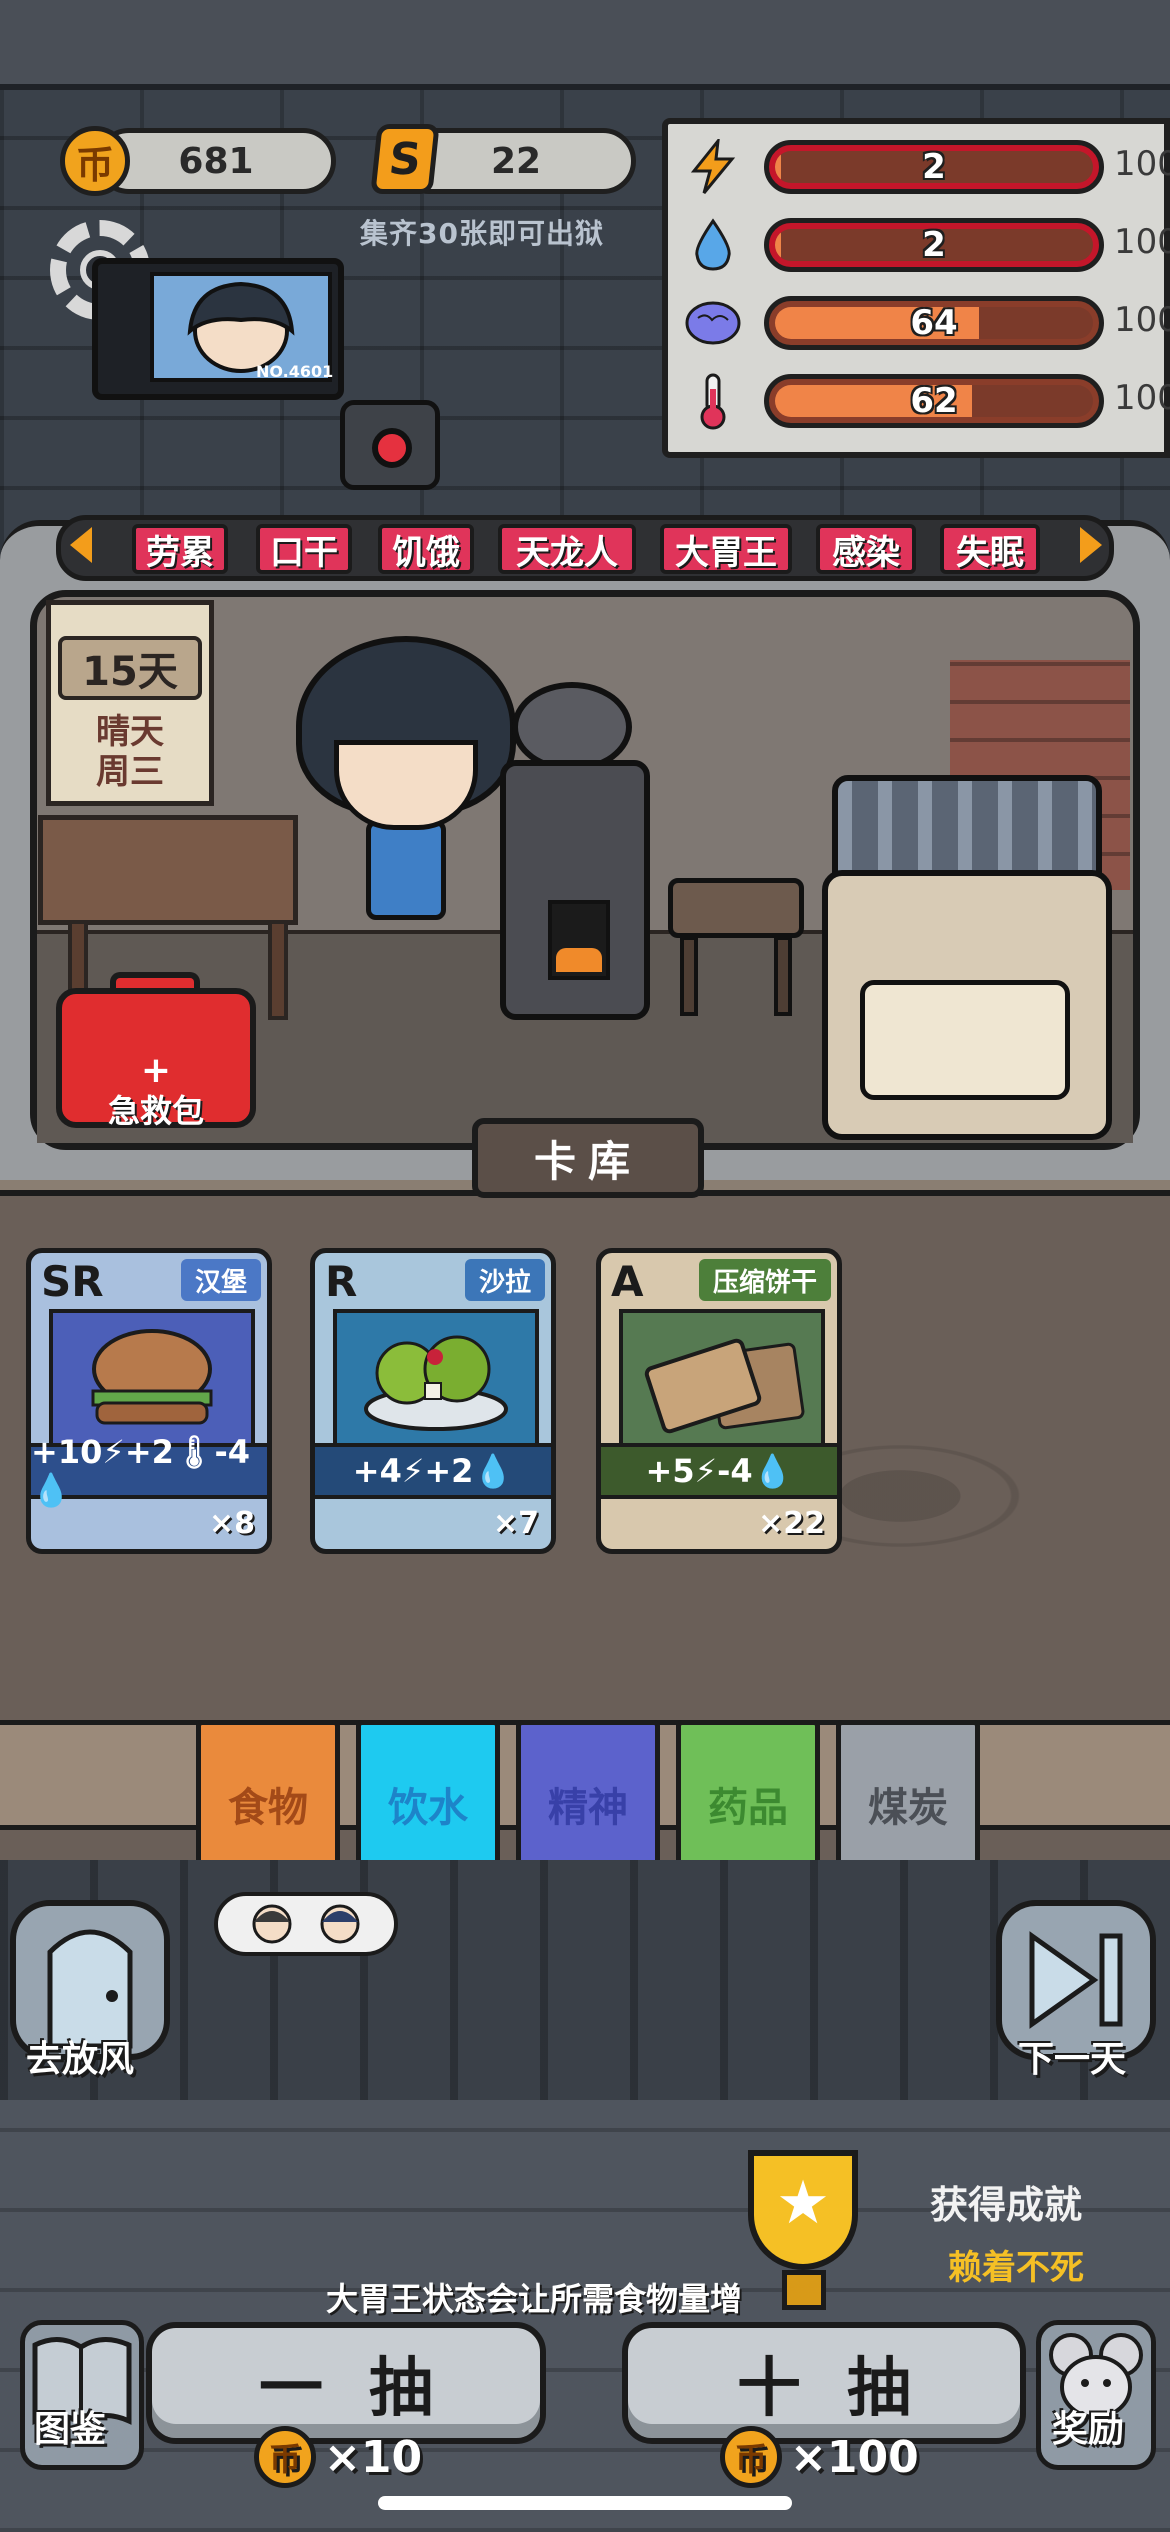 This screenshot has width=1170, height=2532. What do you see at coordinates (567, 549) in the screenshot?
I see `status-tag-tianlong: 天龙人` at bounding box center [567, 549].